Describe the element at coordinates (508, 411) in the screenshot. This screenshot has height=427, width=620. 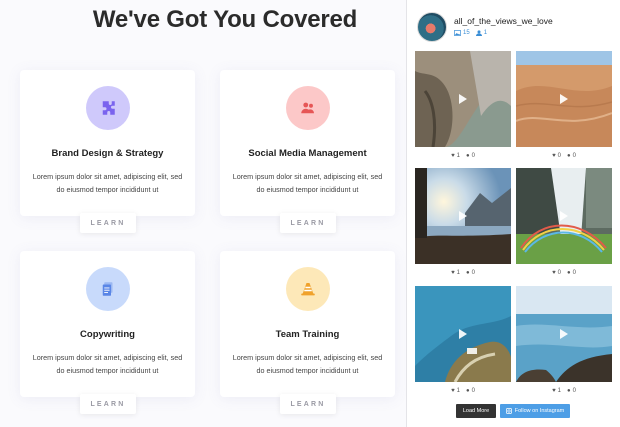
I see `instagram-icon` at that location.